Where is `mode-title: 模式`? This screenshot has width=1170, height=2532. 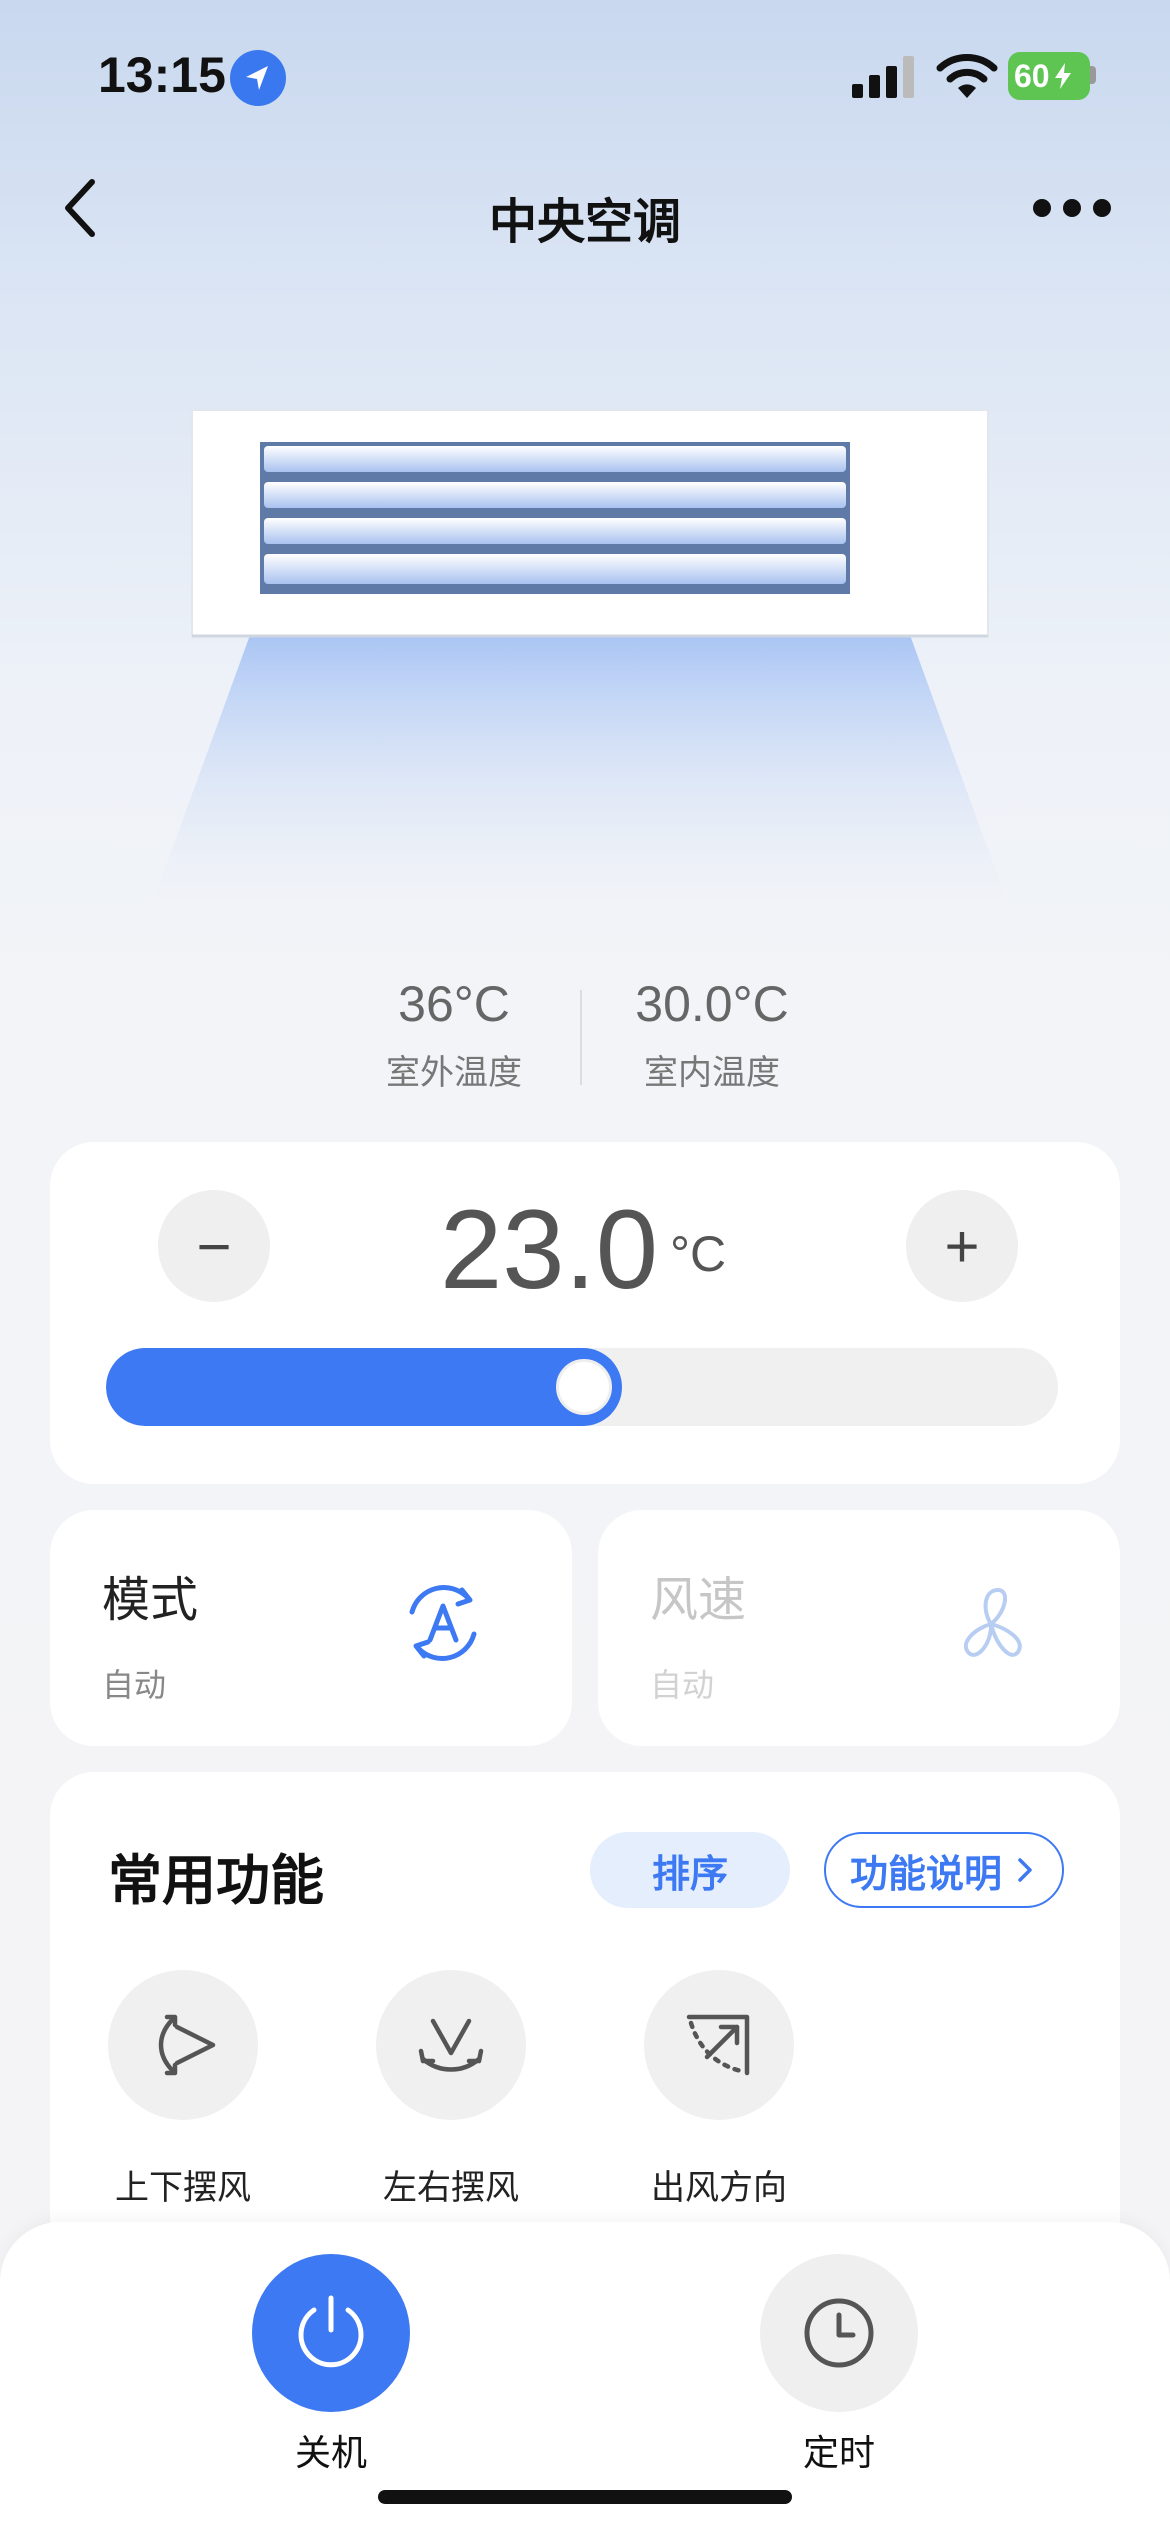 mode-title: 模式 is located at coordinates (150, 1600).